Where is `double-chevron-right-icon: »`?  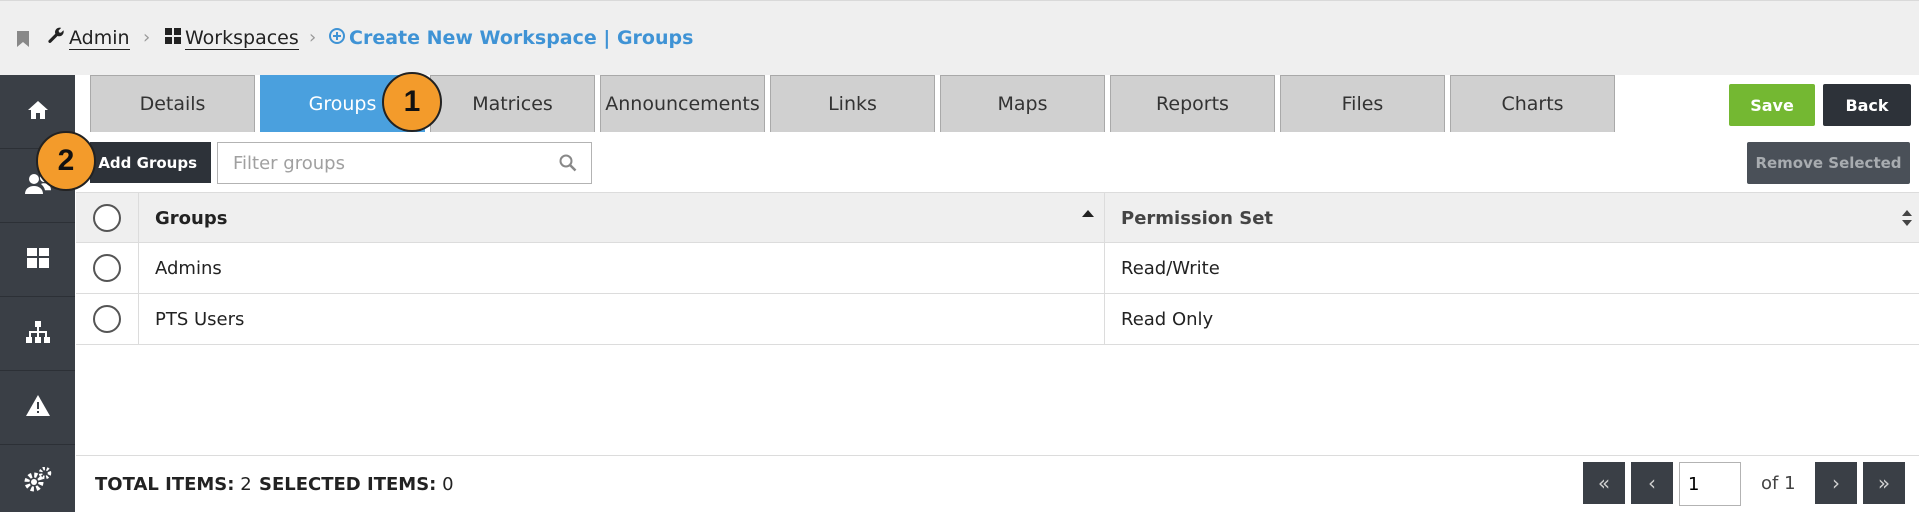
double-chevron-right-icon: » is located at coordinates (1884, 483).